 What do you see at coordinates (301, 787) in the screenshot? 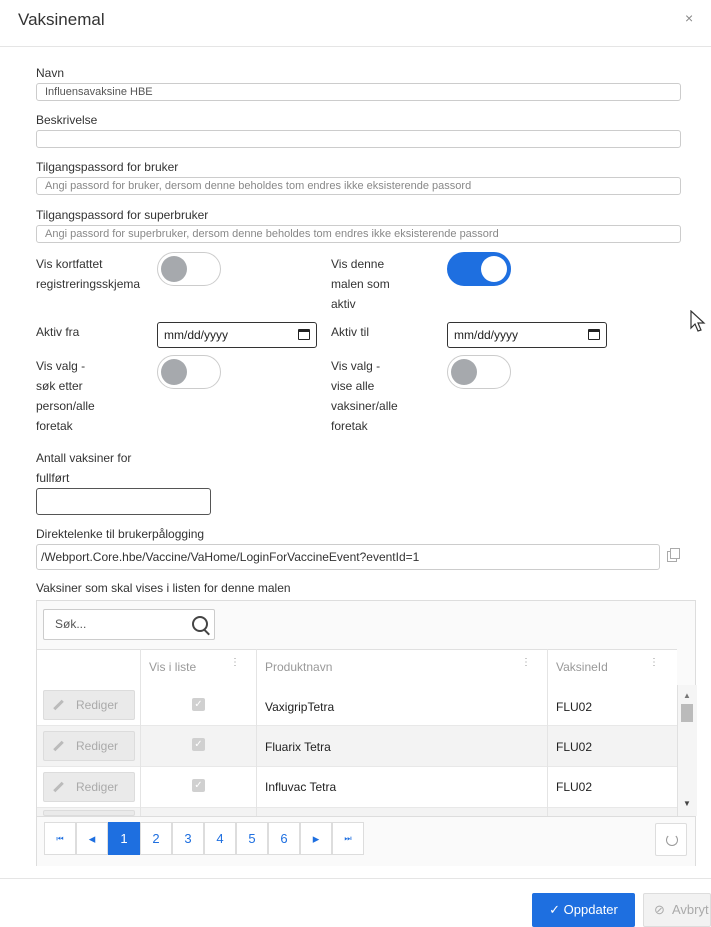
I see `product-name: Influvac Tetra` at bounding box center [301, 787].